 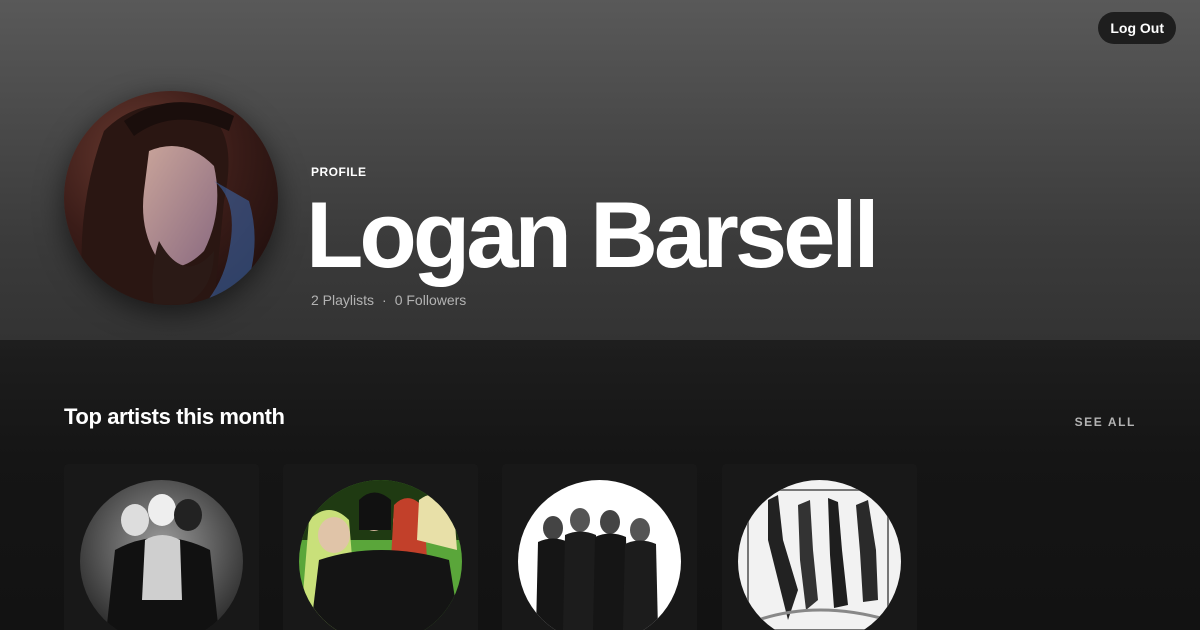 What do you see at coordinates (339, 172) in the screenshot?
I see `profile-type-label: PROFILE` at bounding box center [339, 172].